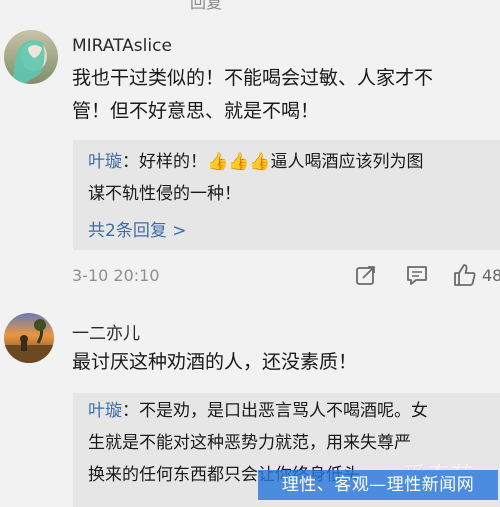 The width and height of the screenshot is (500, 507). I want to click on reply-line: 叶璇：不是劝，是口出恶言骂人不喝酒呢。女, so click(258, 411).